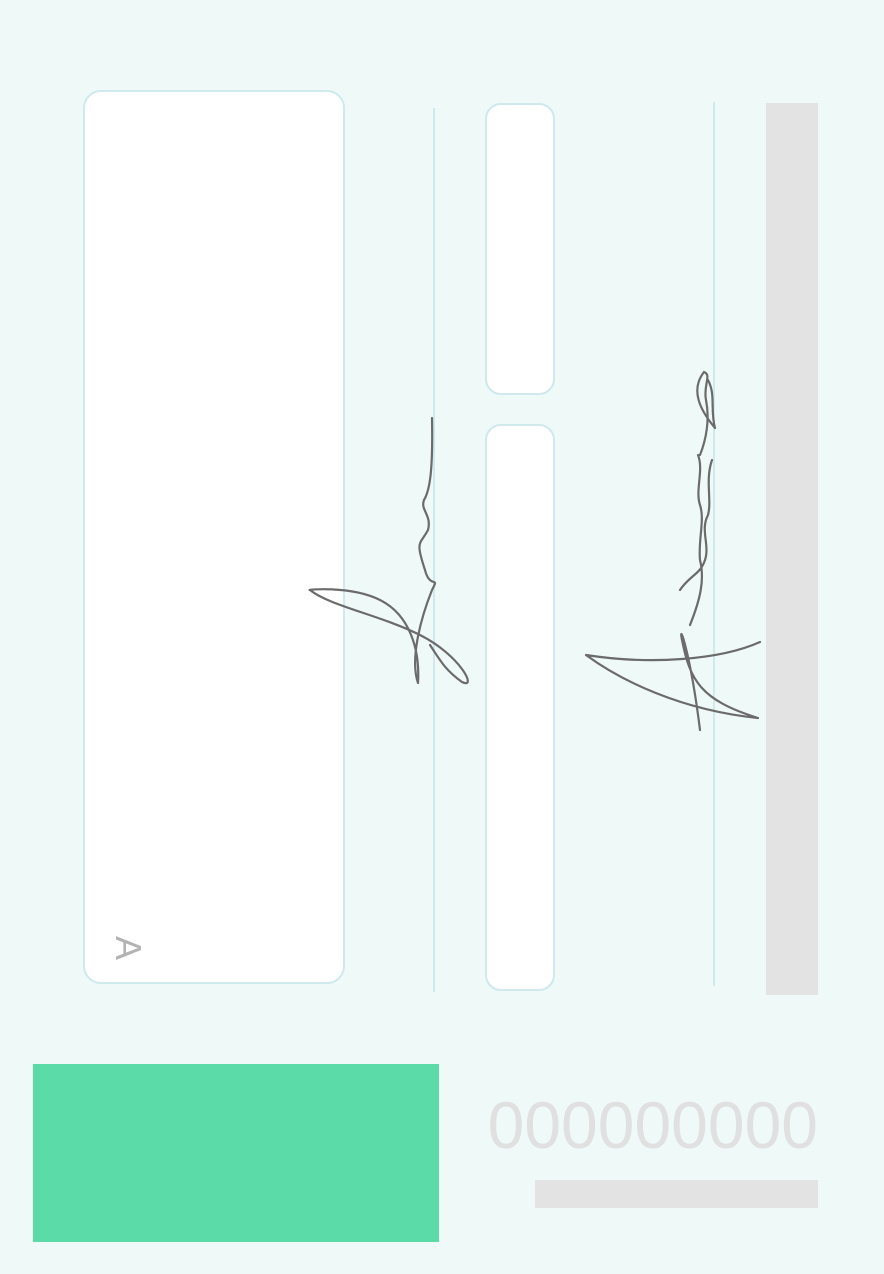 The image size is (884, 1274). What do you see at coordinates (676, 1194) in the screenshot?
I see `placeholder-horizontal-bar` at bounding box center [676, 1194].